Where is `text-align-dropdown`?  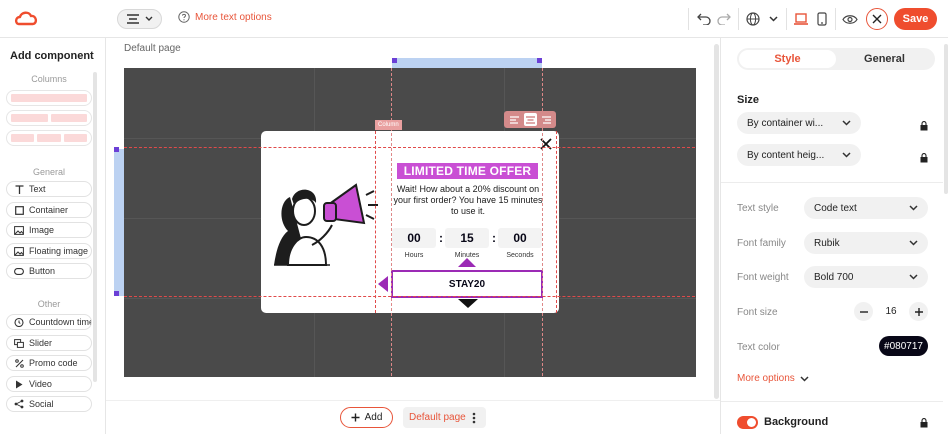
text-align-dropdown is located at coordinates (139, 19).